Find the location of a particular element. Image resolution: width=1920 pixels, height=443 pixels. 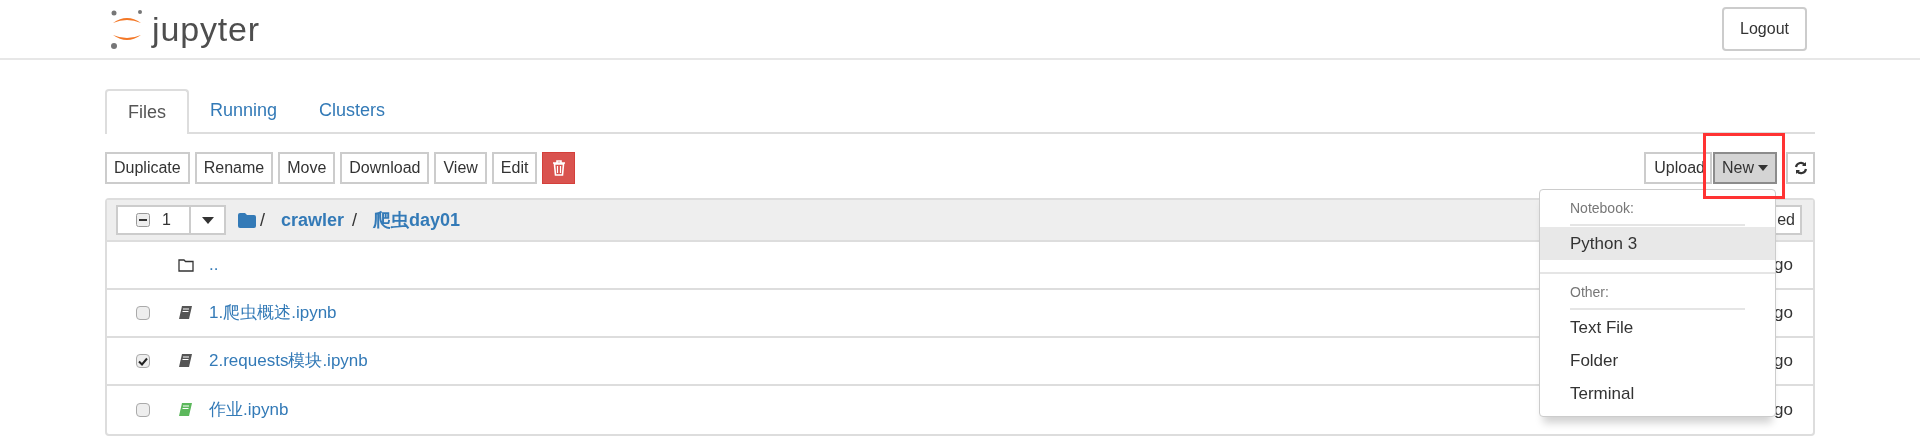

refresh-icon is located at coordinates (1800, 167).